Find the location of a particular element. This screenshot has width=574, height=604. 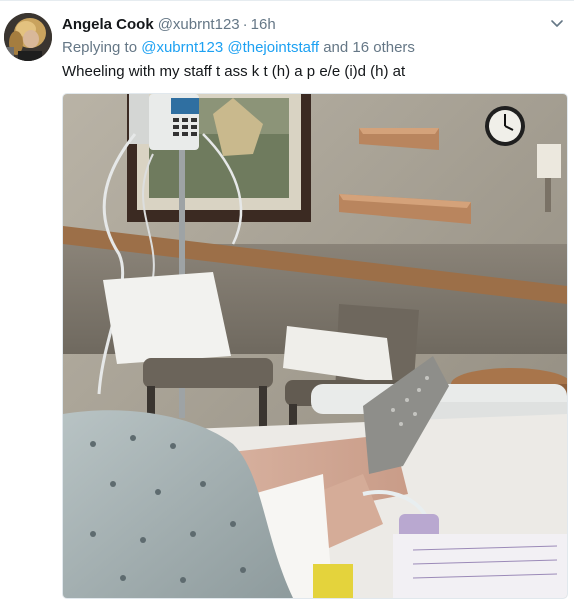

reply-others-label: and 16 others is located at coordinates (369, 47).